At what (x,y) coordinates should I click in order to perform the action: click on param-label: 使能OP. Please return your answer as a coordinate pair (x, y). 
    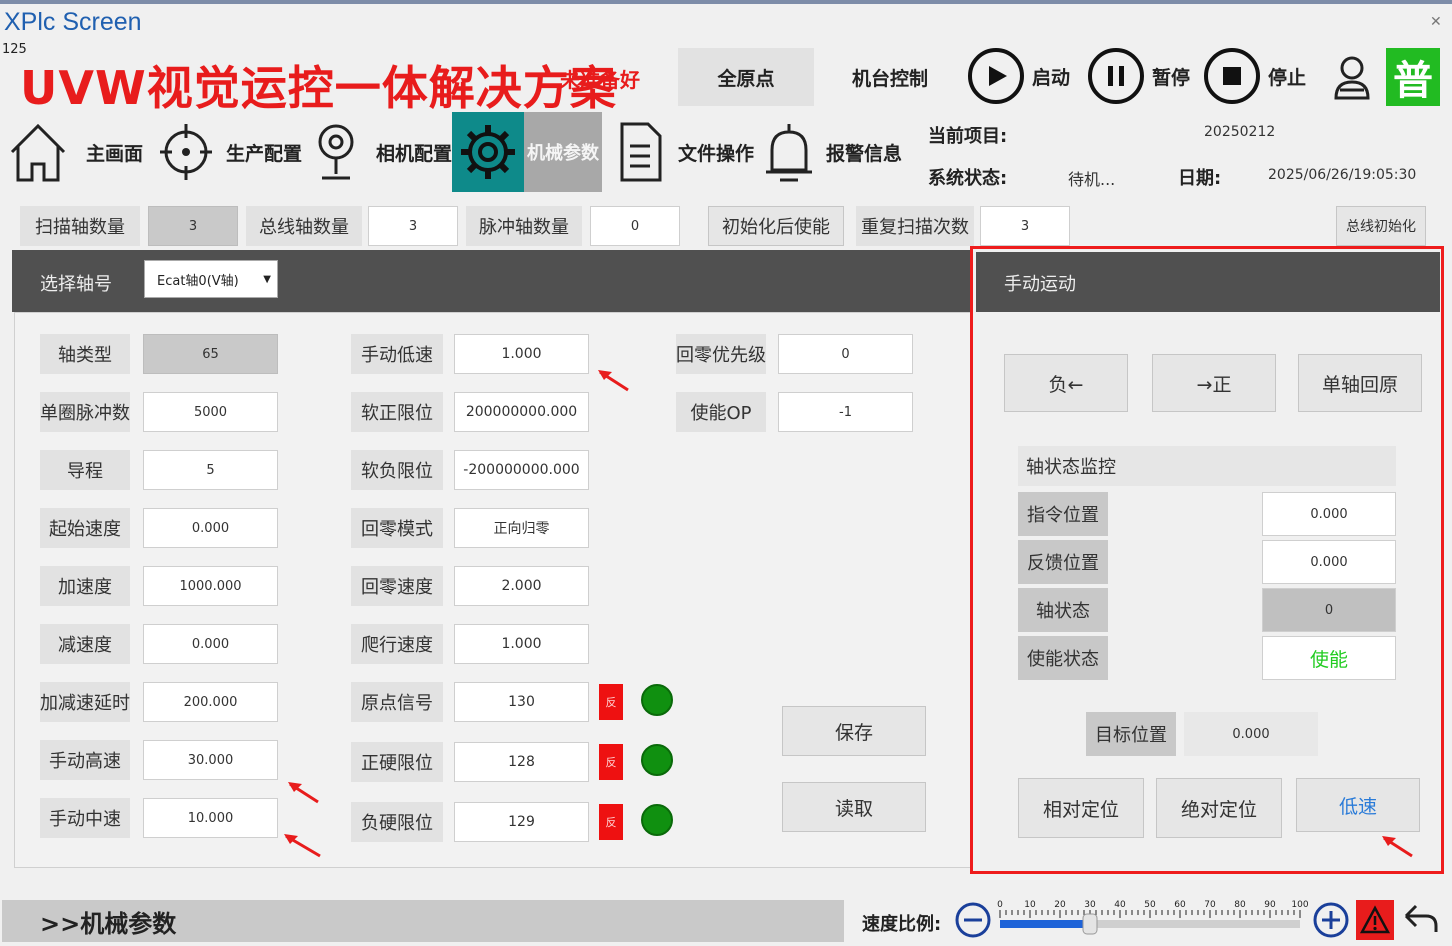
    Looking at the image, I should click on (721, 412).